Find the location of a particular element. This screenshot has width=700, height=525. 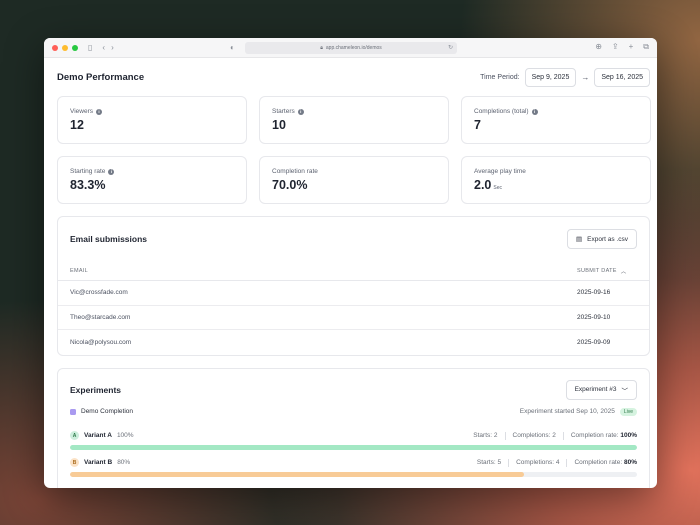

chevron-down-icon: ﹀ is located at coordinates (625, 391).